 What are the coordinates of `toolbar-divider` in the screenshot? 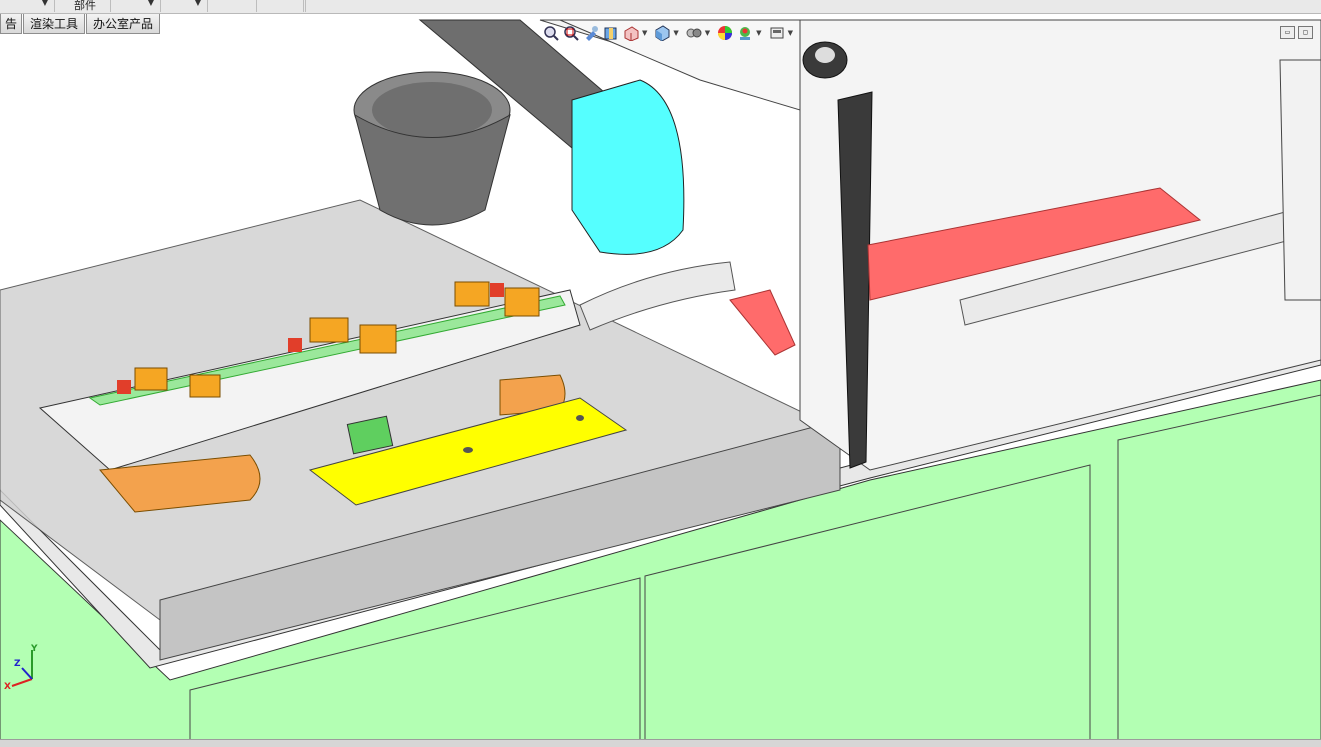 It's located at (305, 6).